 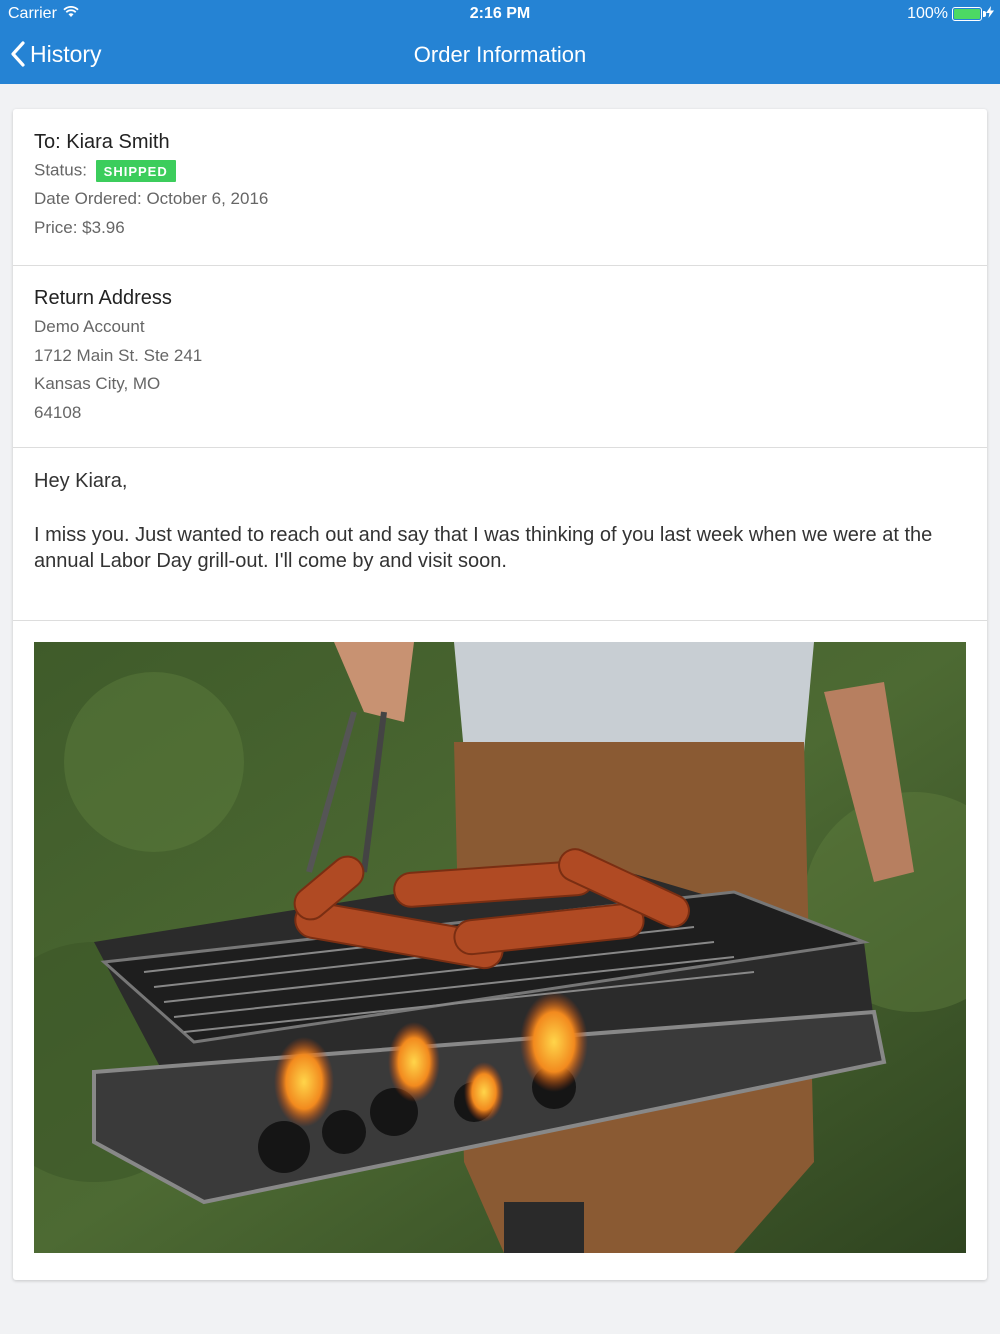 I want to click on status-row: Status: SHIPPED, so click(x=105, y=171).